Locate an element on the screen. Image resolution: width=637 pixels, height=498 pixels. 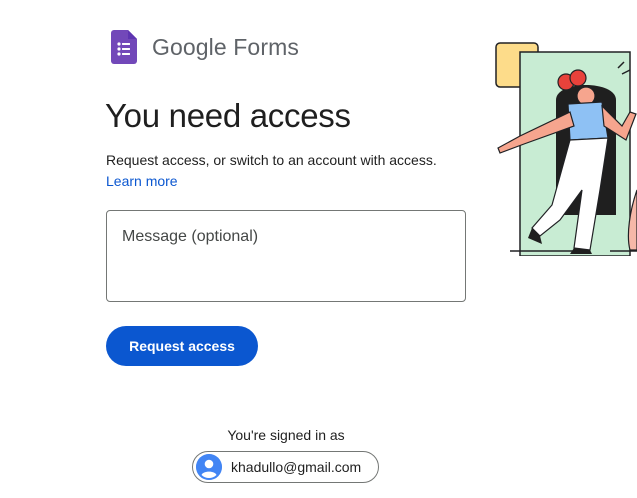
account-email: khadullo@gmail.com is located at coordinates (296, 467).